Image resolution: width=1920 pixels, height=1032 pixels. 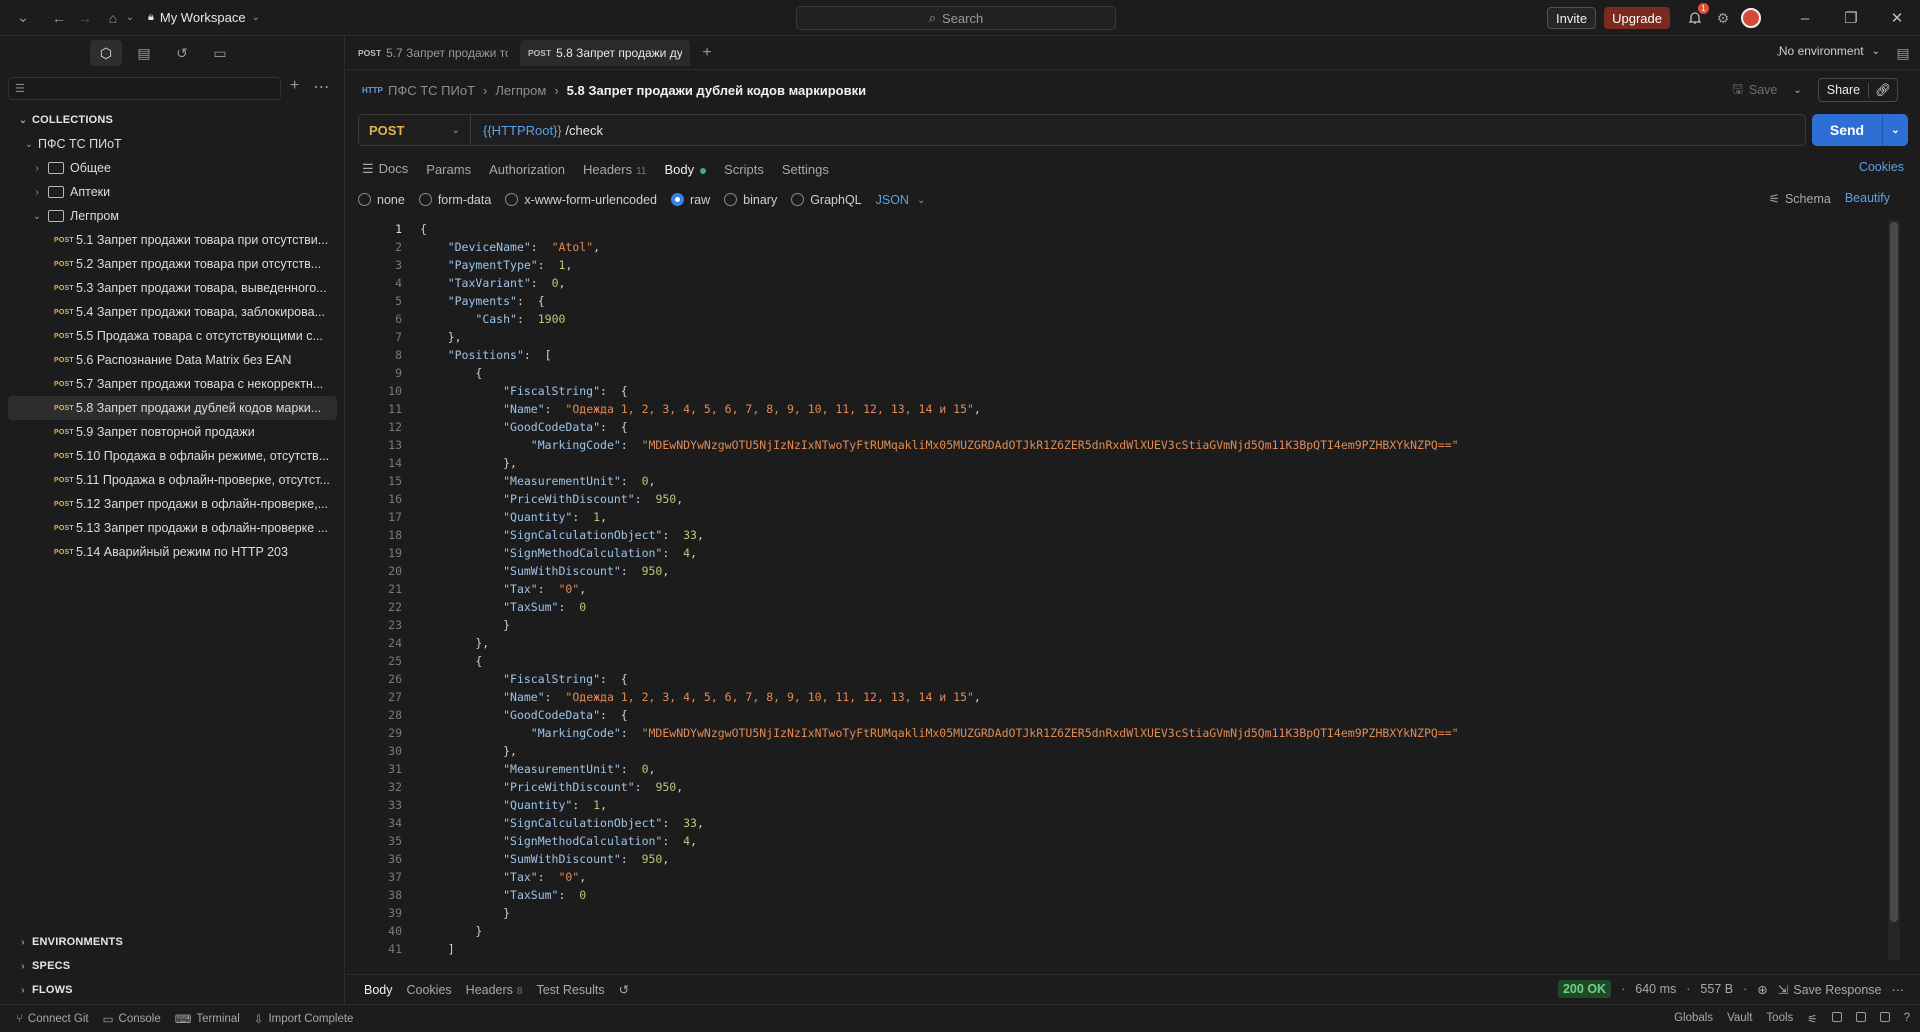 What do you see at coordinates (1857, 90) in the screenshot?
I see `share-button: Share 🔗︎` at bounding box center [1857, 90].